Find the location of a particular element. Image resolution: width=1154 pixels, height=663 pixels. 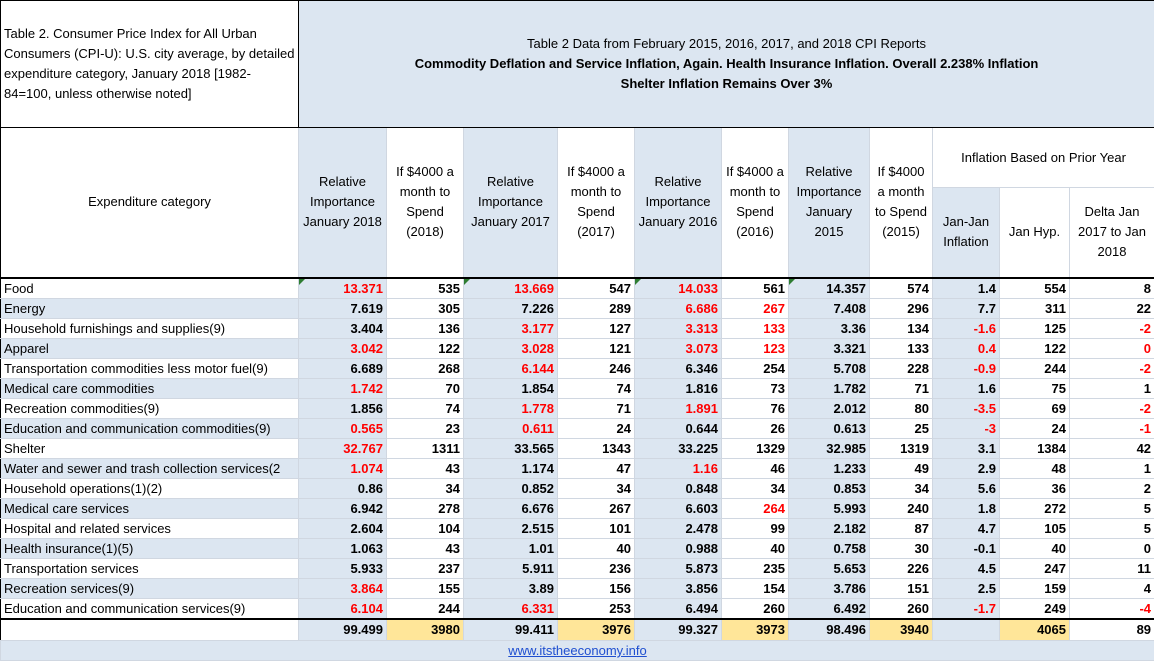

row-value: 6.603 is located at coordinates (678, 508).